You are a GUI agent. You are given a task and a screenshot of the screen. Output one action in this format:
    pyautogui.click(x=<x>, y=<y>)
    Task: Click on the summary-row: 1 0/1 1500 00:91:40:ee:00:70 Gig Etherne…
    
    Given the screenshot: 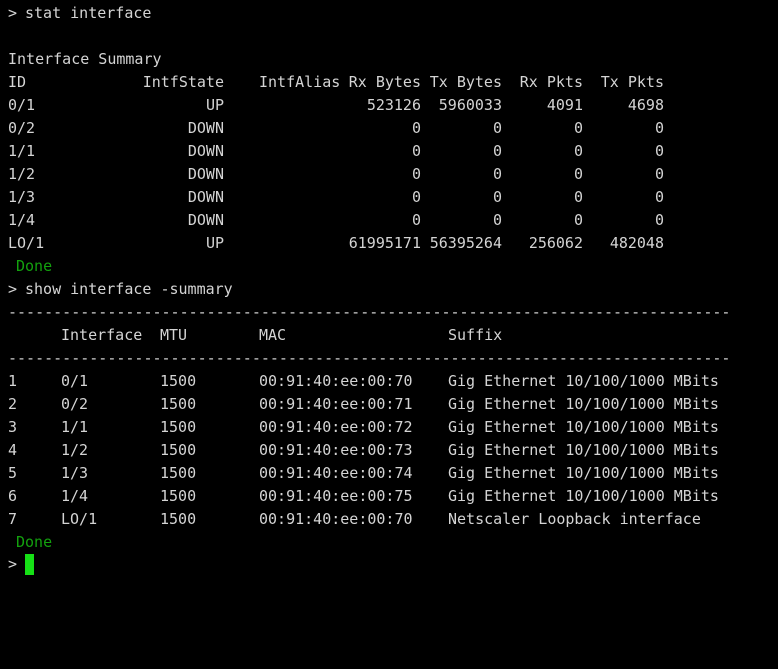 What is the action you would take?
    pyautogui.click(x=363, y=381)
    